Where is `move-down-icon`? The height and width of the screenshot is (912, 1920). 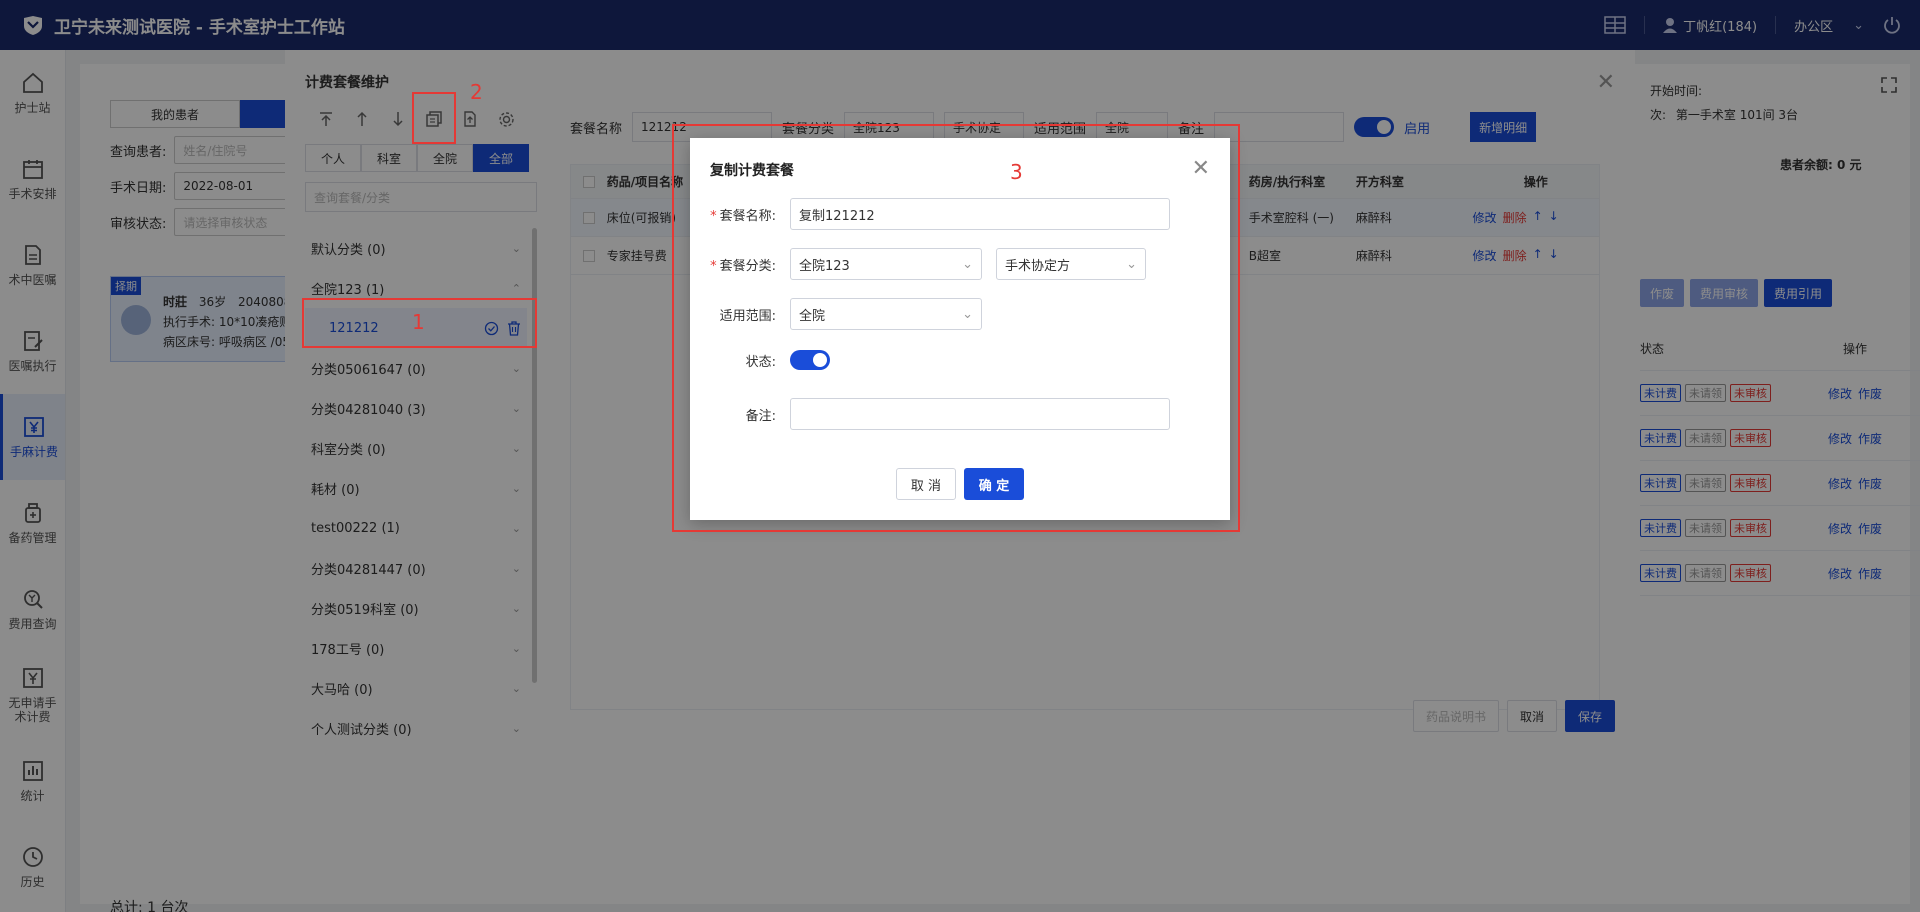 move-down-icon is located at coordinates (398, 119).